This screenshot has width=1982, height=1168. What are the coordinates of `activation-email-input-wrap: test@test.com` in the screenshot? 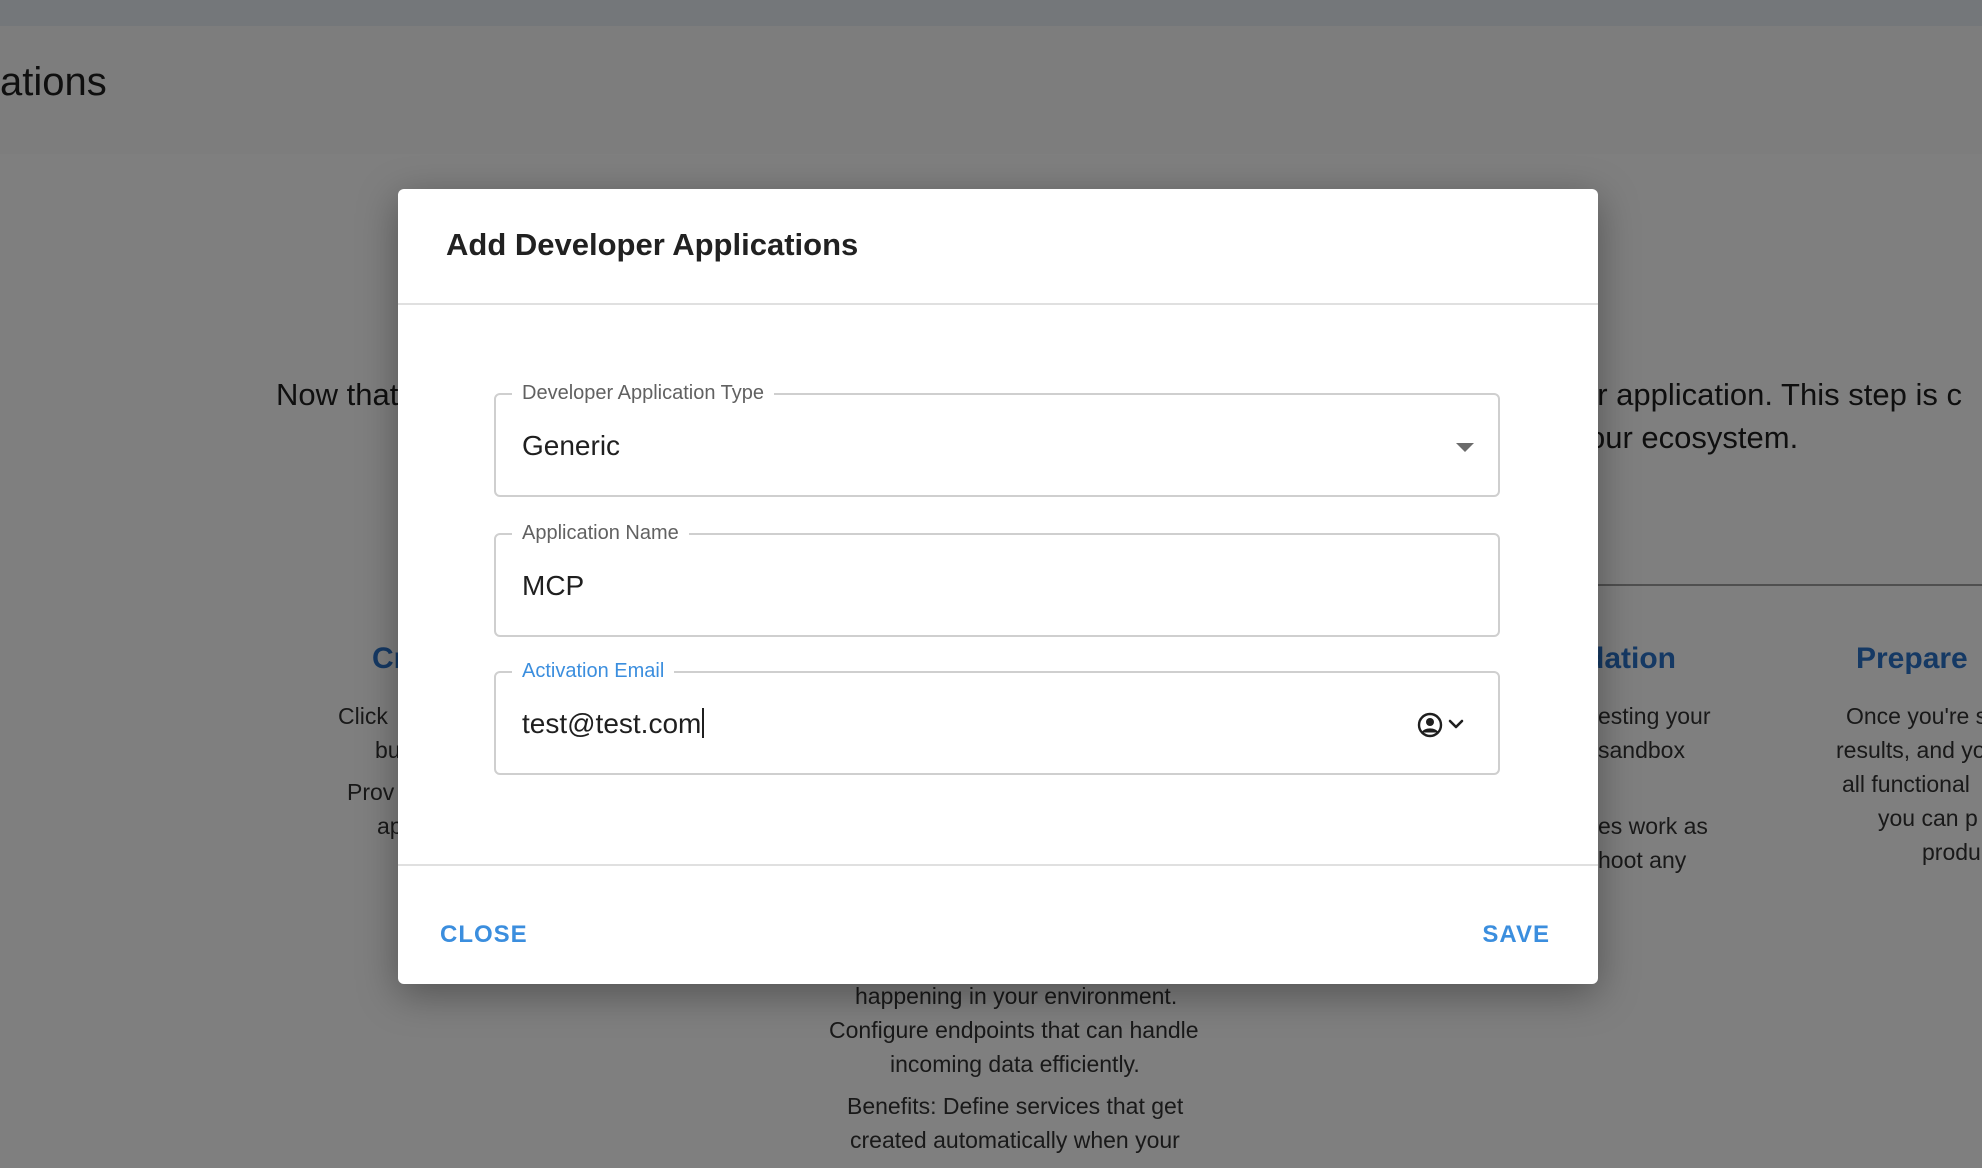 It's located at (613, 724).